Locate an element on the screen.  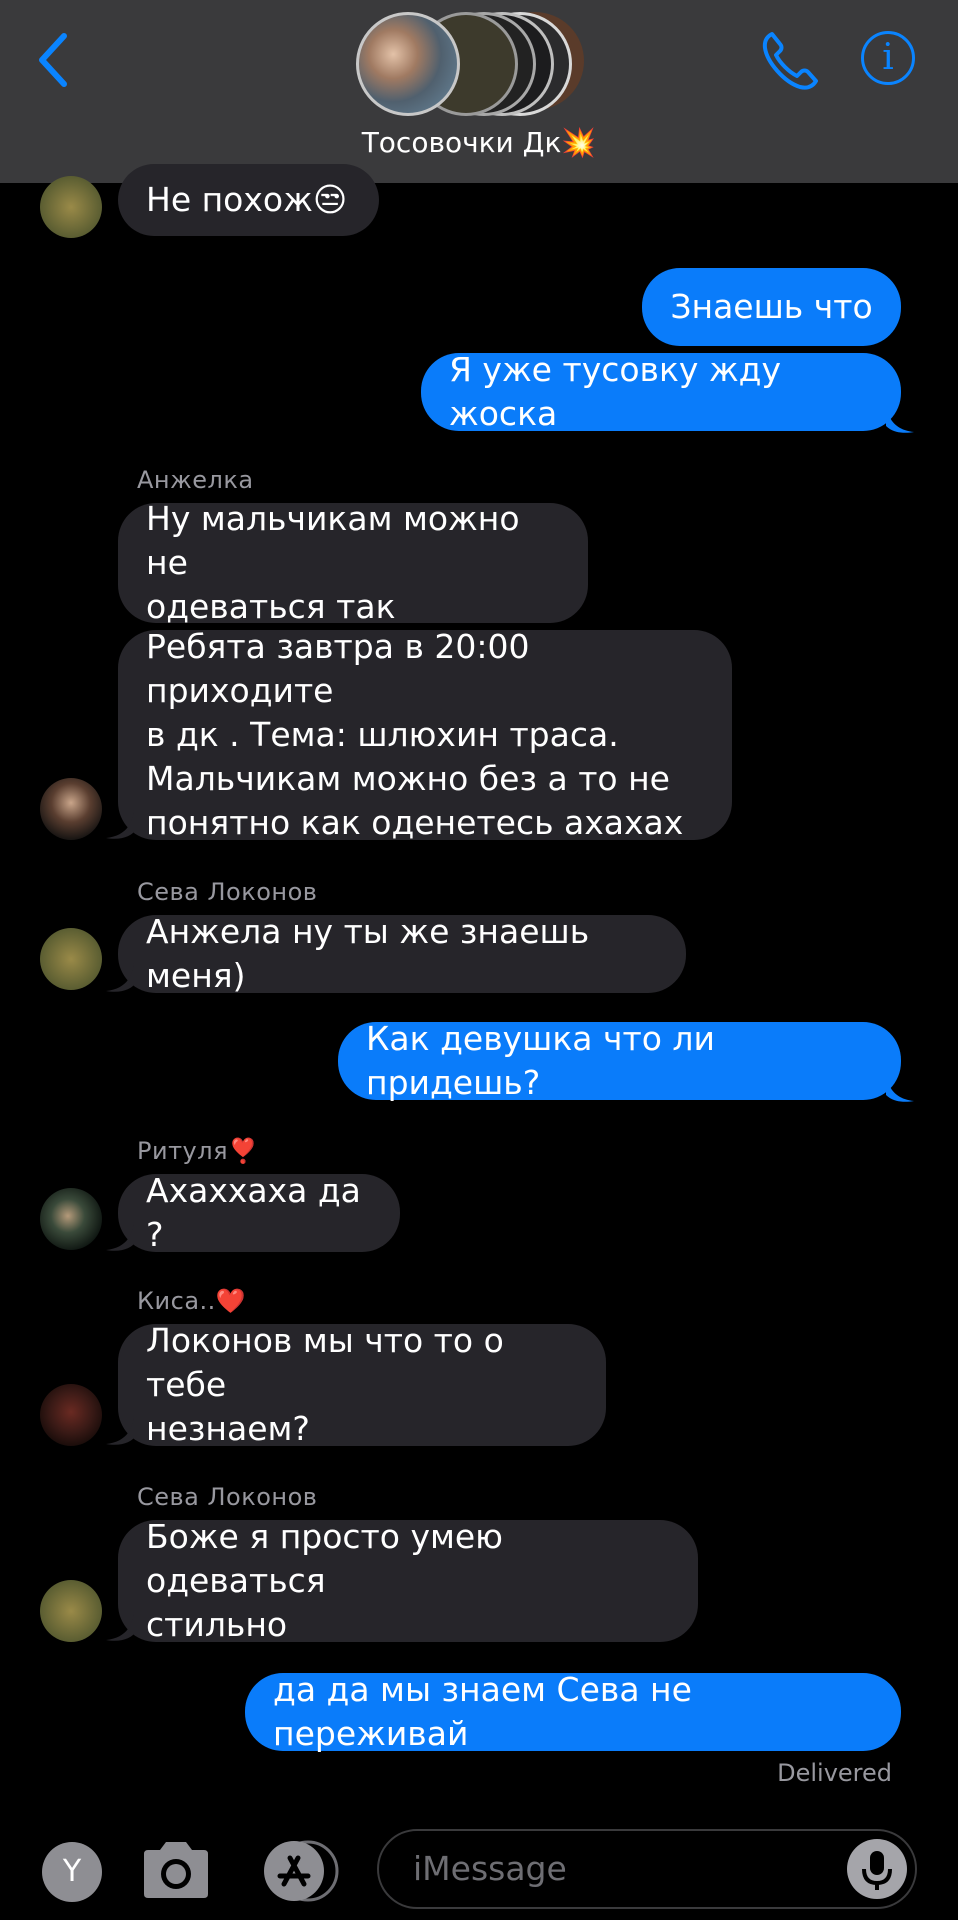
message-bubble-incoming: Не похож😒 is located at coordinates (248, 200).